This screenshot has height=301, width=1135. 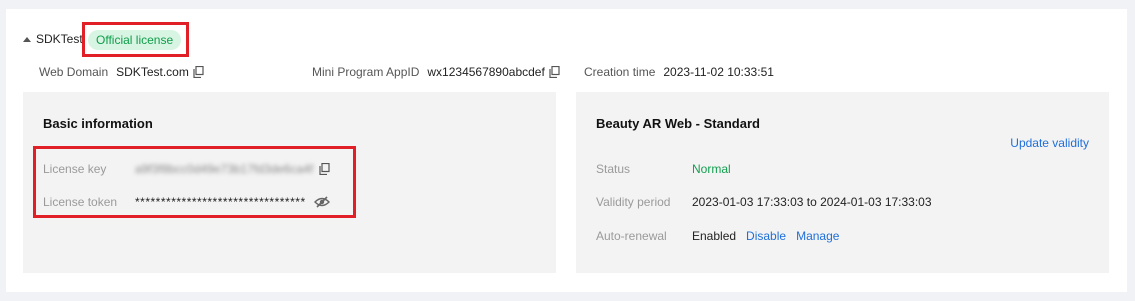 I want to click on plan-title: Beauty AR Web - Standard, so click(x=678, y=123).